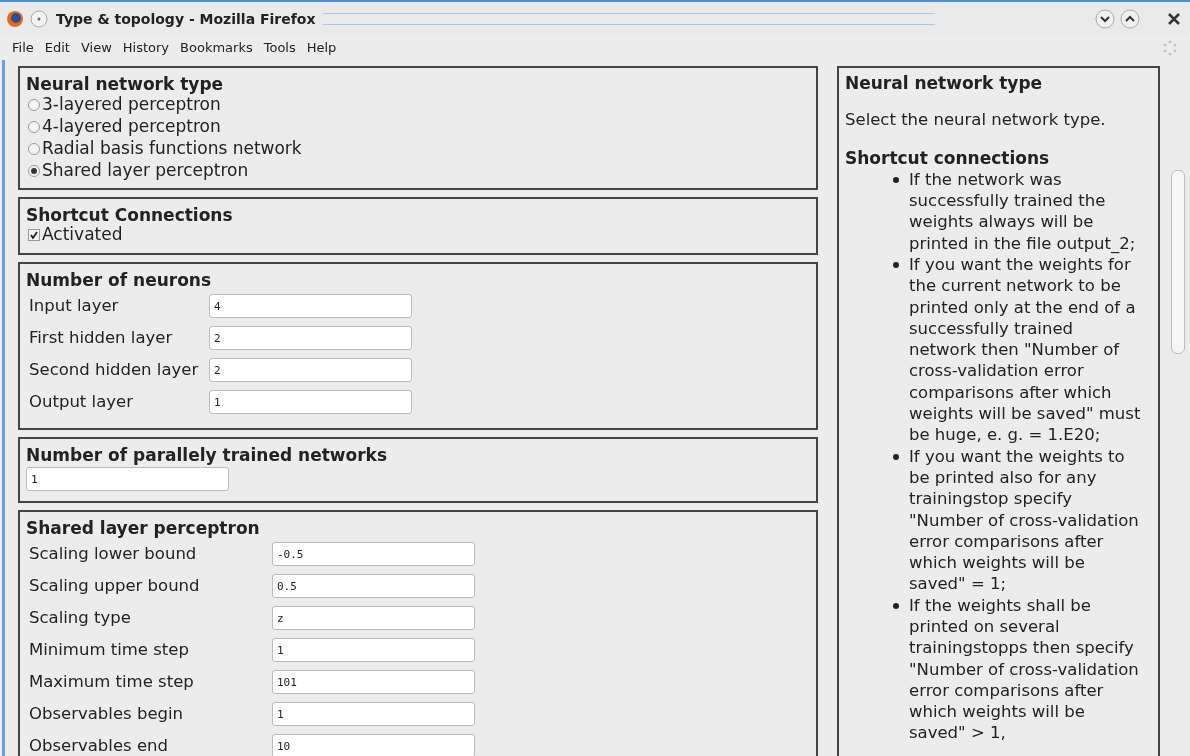 The height and width of the screenshot is (756, 1190). Describe the element at coordinates (186, 19) in the screenshot. I see `window-title: Type & topology - Mozilla Firefox` at that location.